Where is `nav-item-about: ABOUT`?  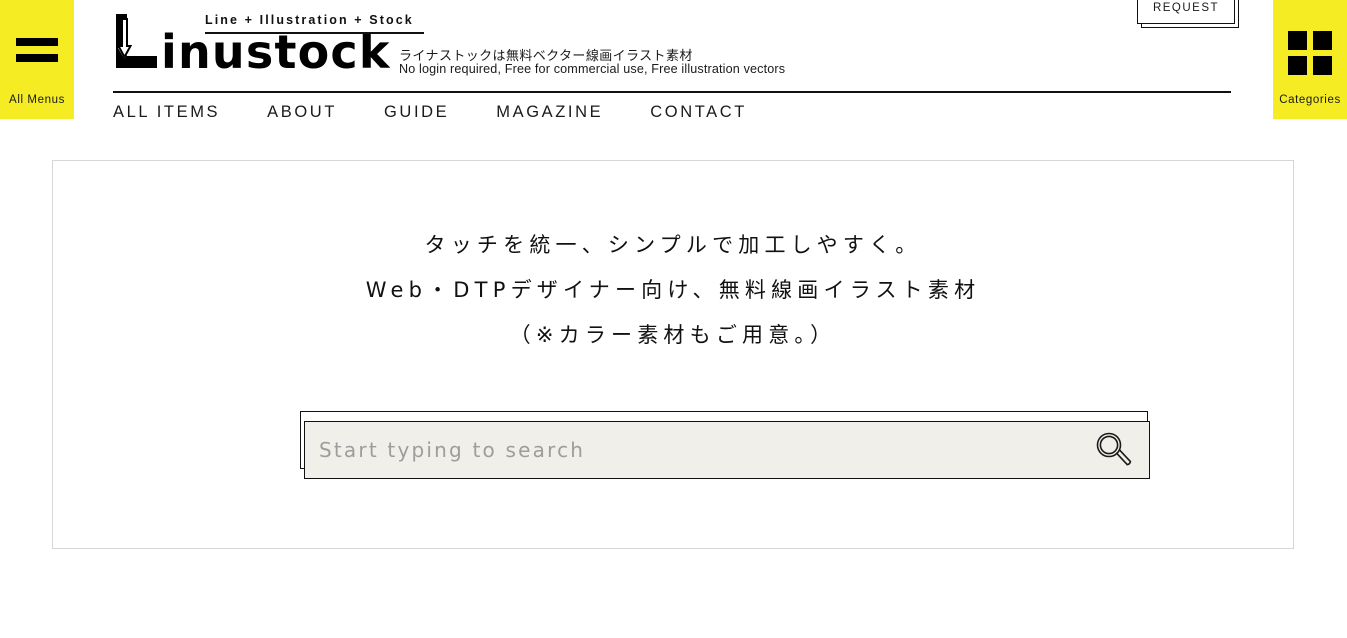 nav-item-about: ABOUT is located at coordinates (302, 112).